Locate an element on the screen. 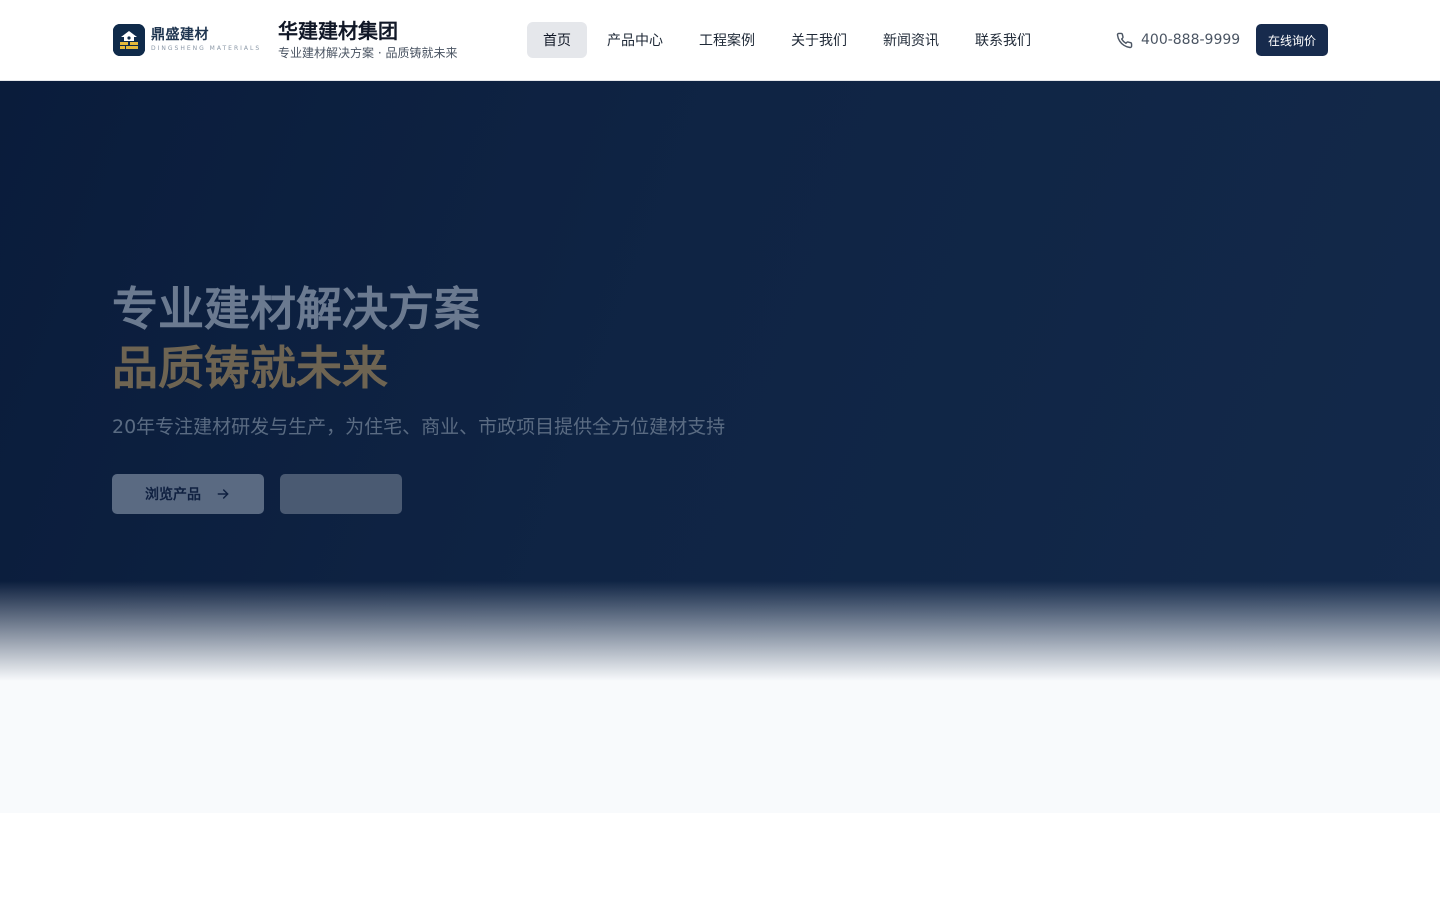 The width and height of the screenshot is (1440, 900). browse-products-button: 浏览产品 is located at coordinates (188, 494).